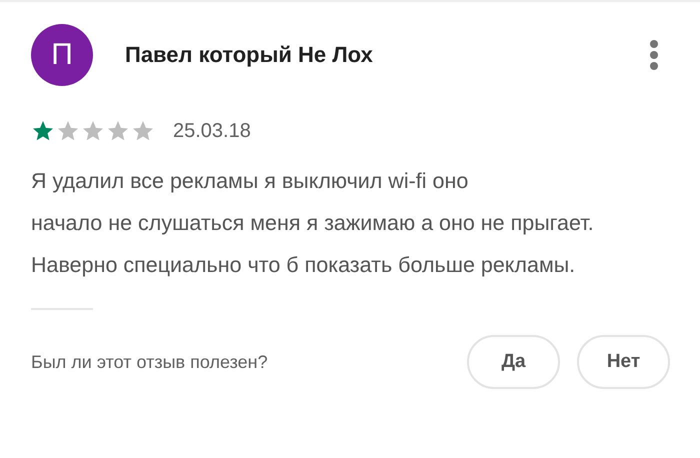 The width and height of the screenshot is (700, 458). Describe the element at coordinates (249, 55) in the screenshot. I see `author-name: Павел который Не Лох` at that location.